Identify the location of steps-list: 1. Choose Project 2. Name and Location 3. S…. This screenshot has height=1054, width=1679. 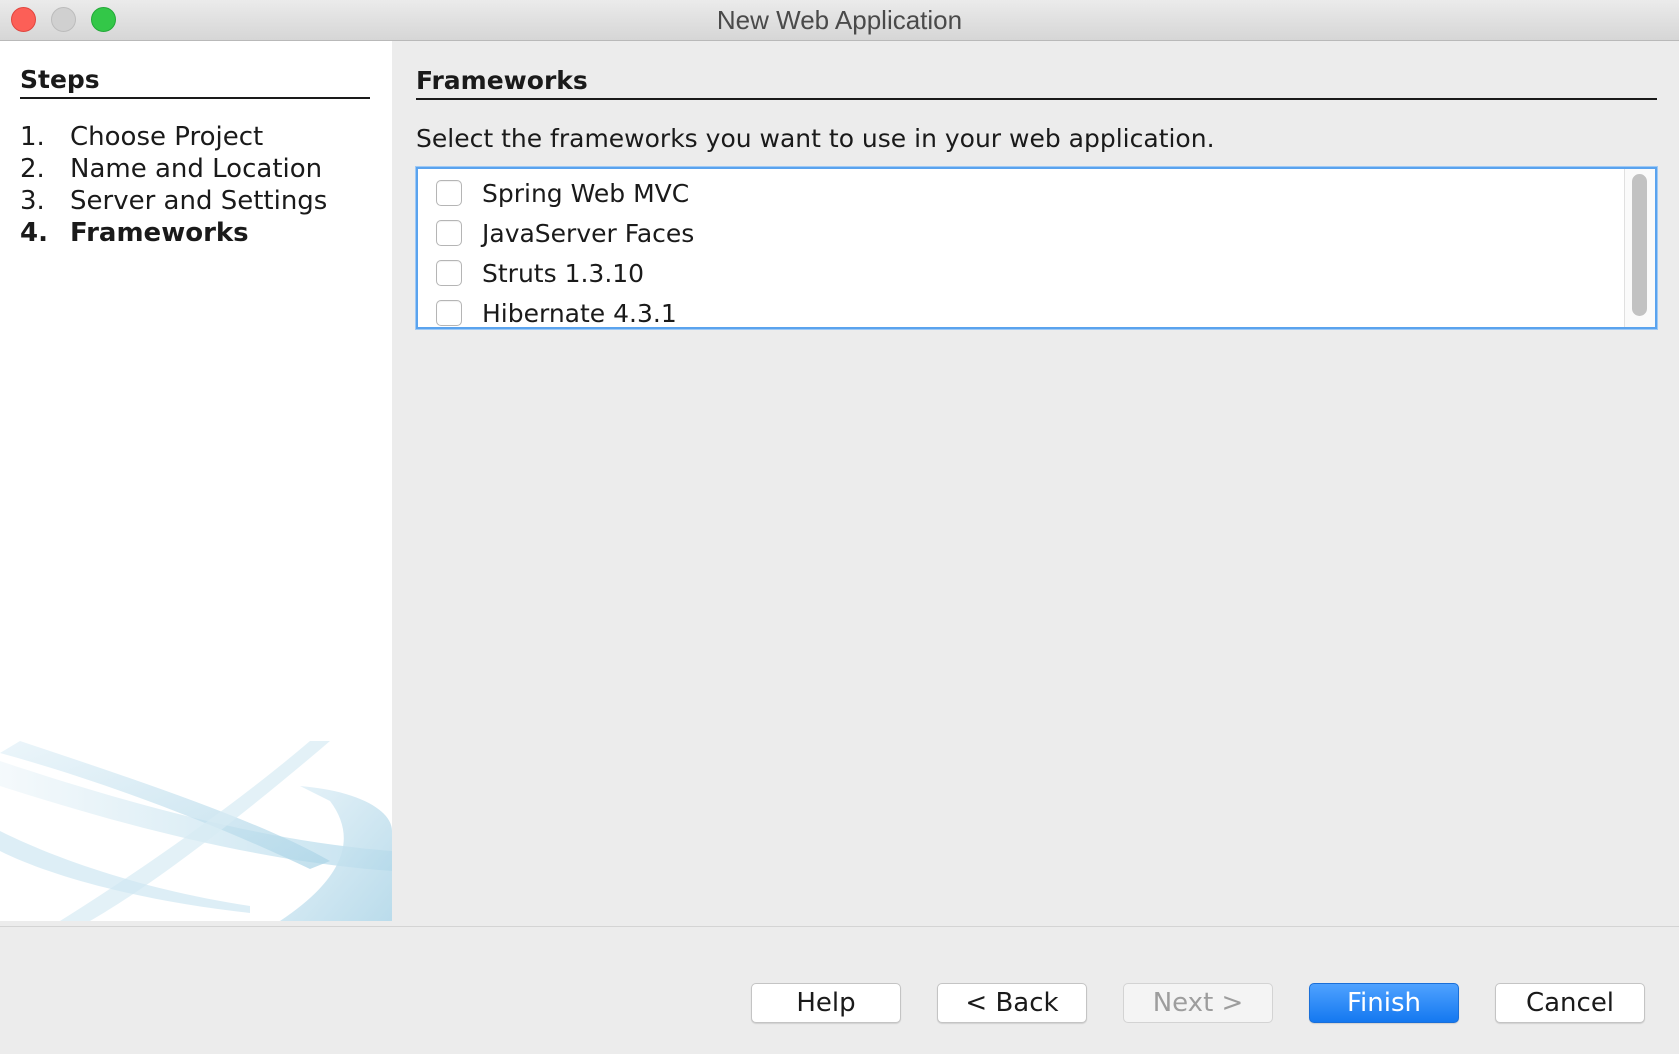
(173, 185).